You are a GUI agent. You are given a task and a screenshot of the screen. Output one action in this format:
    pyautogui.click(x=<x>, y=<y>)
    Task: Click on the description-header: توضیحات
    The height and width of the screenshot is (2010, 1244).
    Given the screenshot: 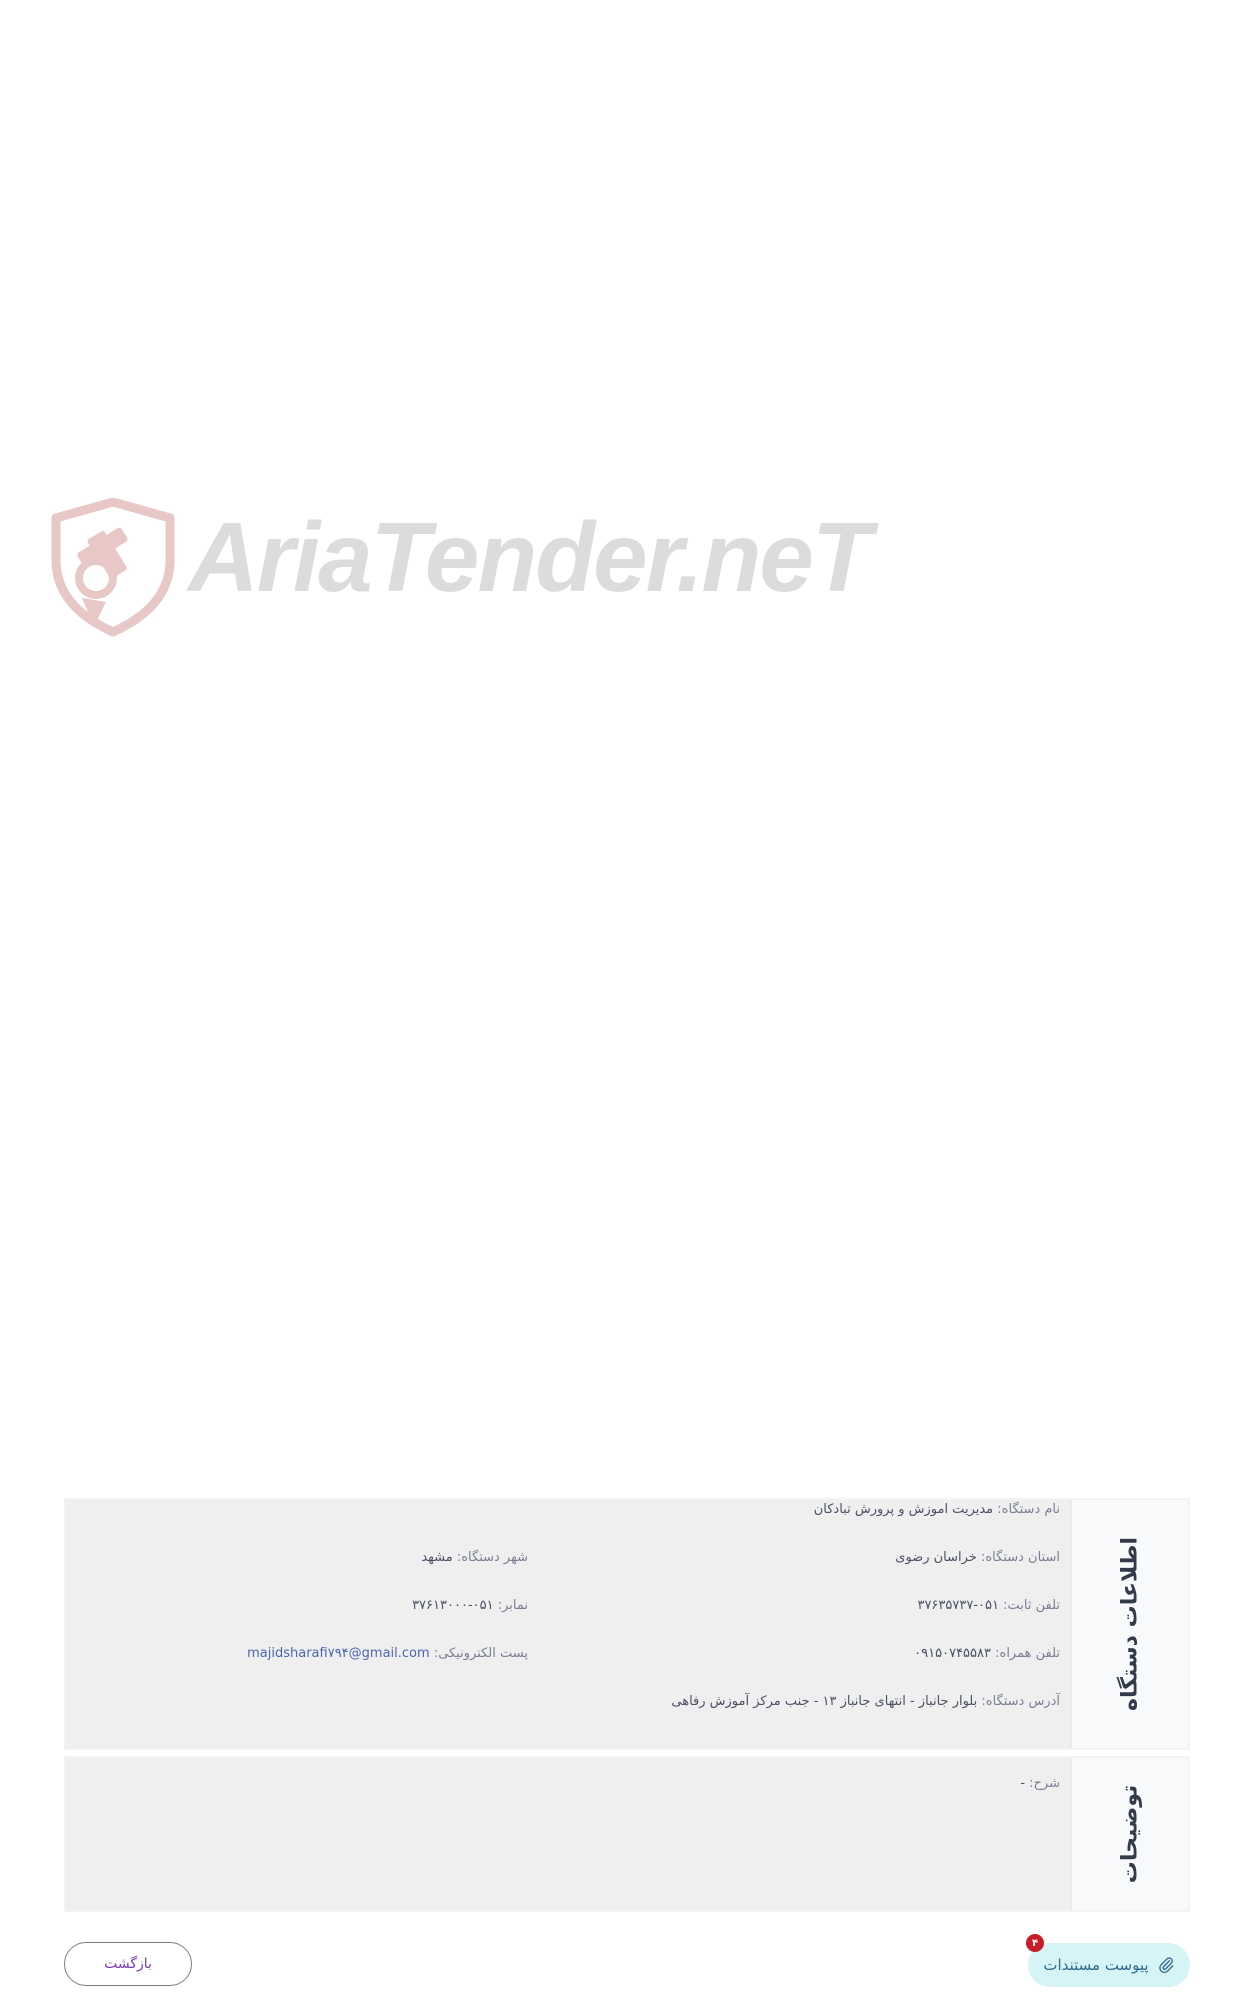 What is the action you would take?
    pyautogui.click(x=1129, y=1834)
    